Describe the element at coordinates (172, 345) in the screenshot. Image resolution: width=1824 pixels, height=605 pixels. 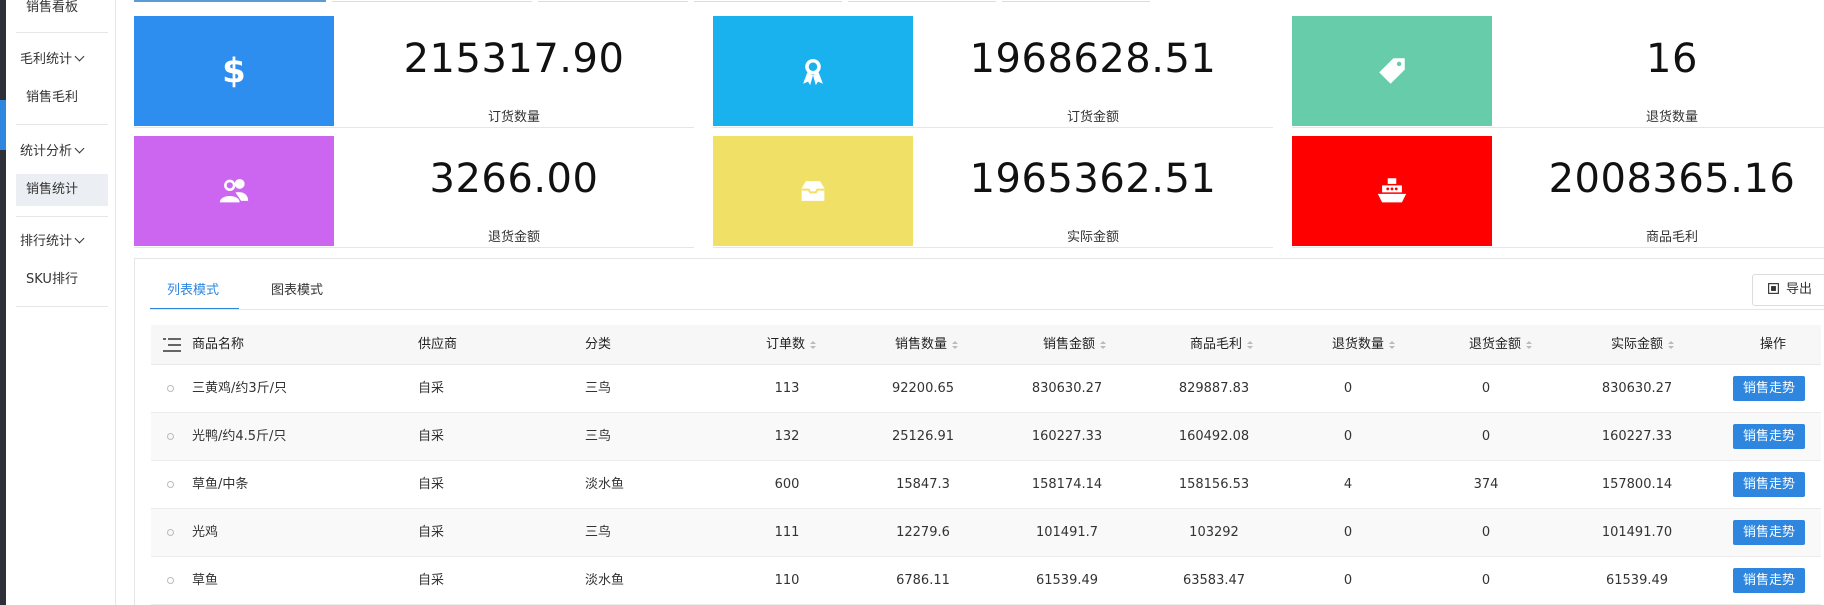
I see `column-menu-icon` at that location.